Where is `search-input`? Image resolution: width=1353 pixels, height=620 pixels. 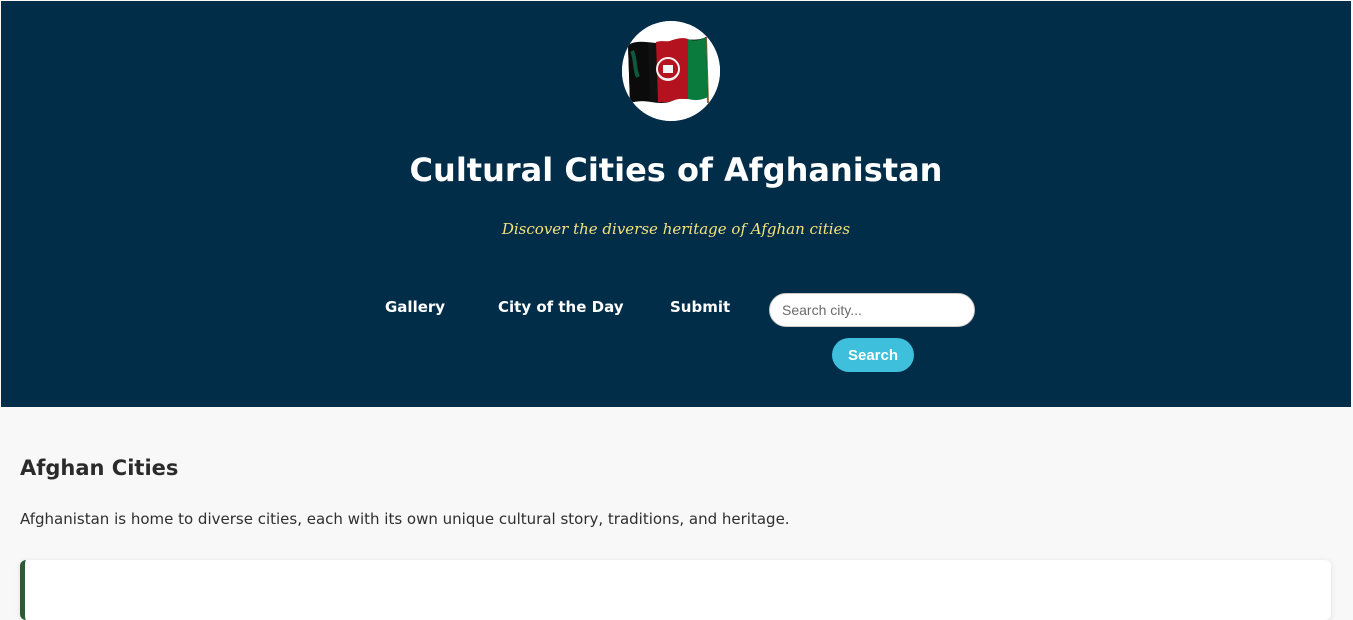 search-input is located at coordinates (872, 310).